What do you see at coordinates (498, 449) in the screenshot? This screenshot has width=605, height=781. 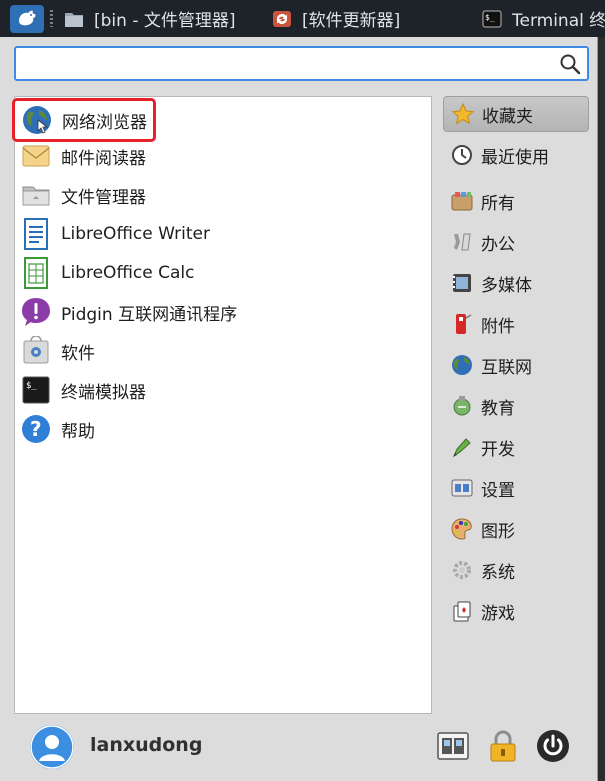 I see `category-label: 开发` at bounding box center [498, 449].